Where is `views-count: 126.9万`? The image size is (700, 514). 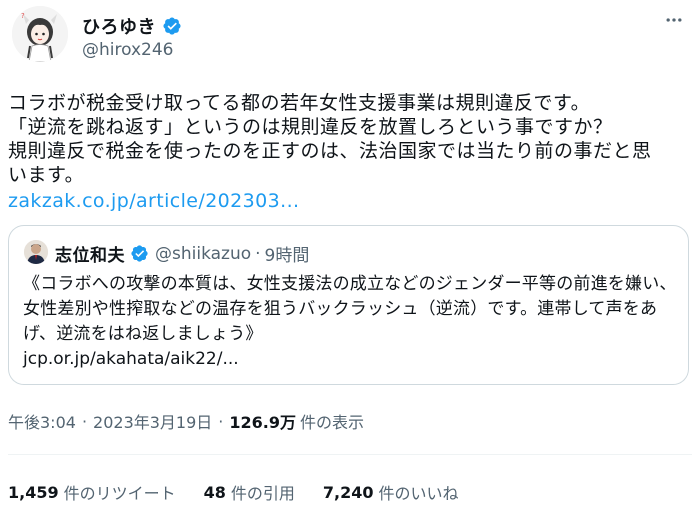
views-count: 126.9万 is located at coordinates (263, 422).